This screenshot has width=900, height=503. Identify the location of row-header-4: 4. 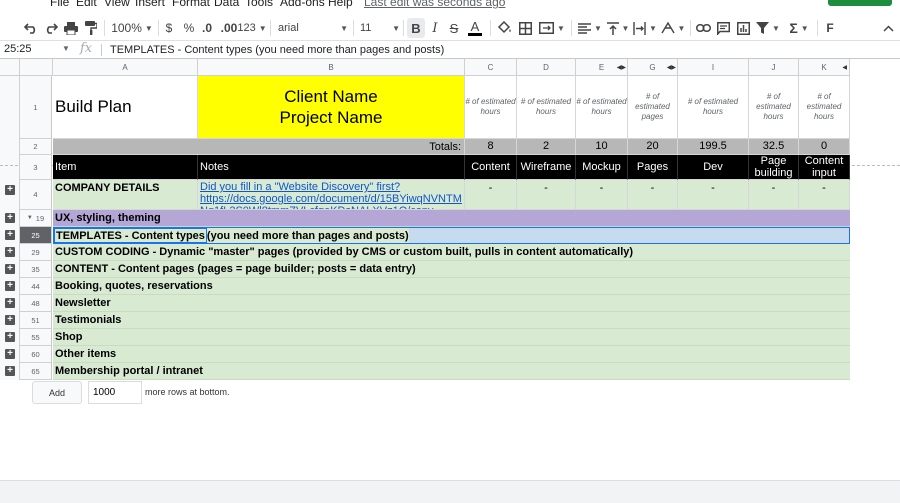
(36, 195).